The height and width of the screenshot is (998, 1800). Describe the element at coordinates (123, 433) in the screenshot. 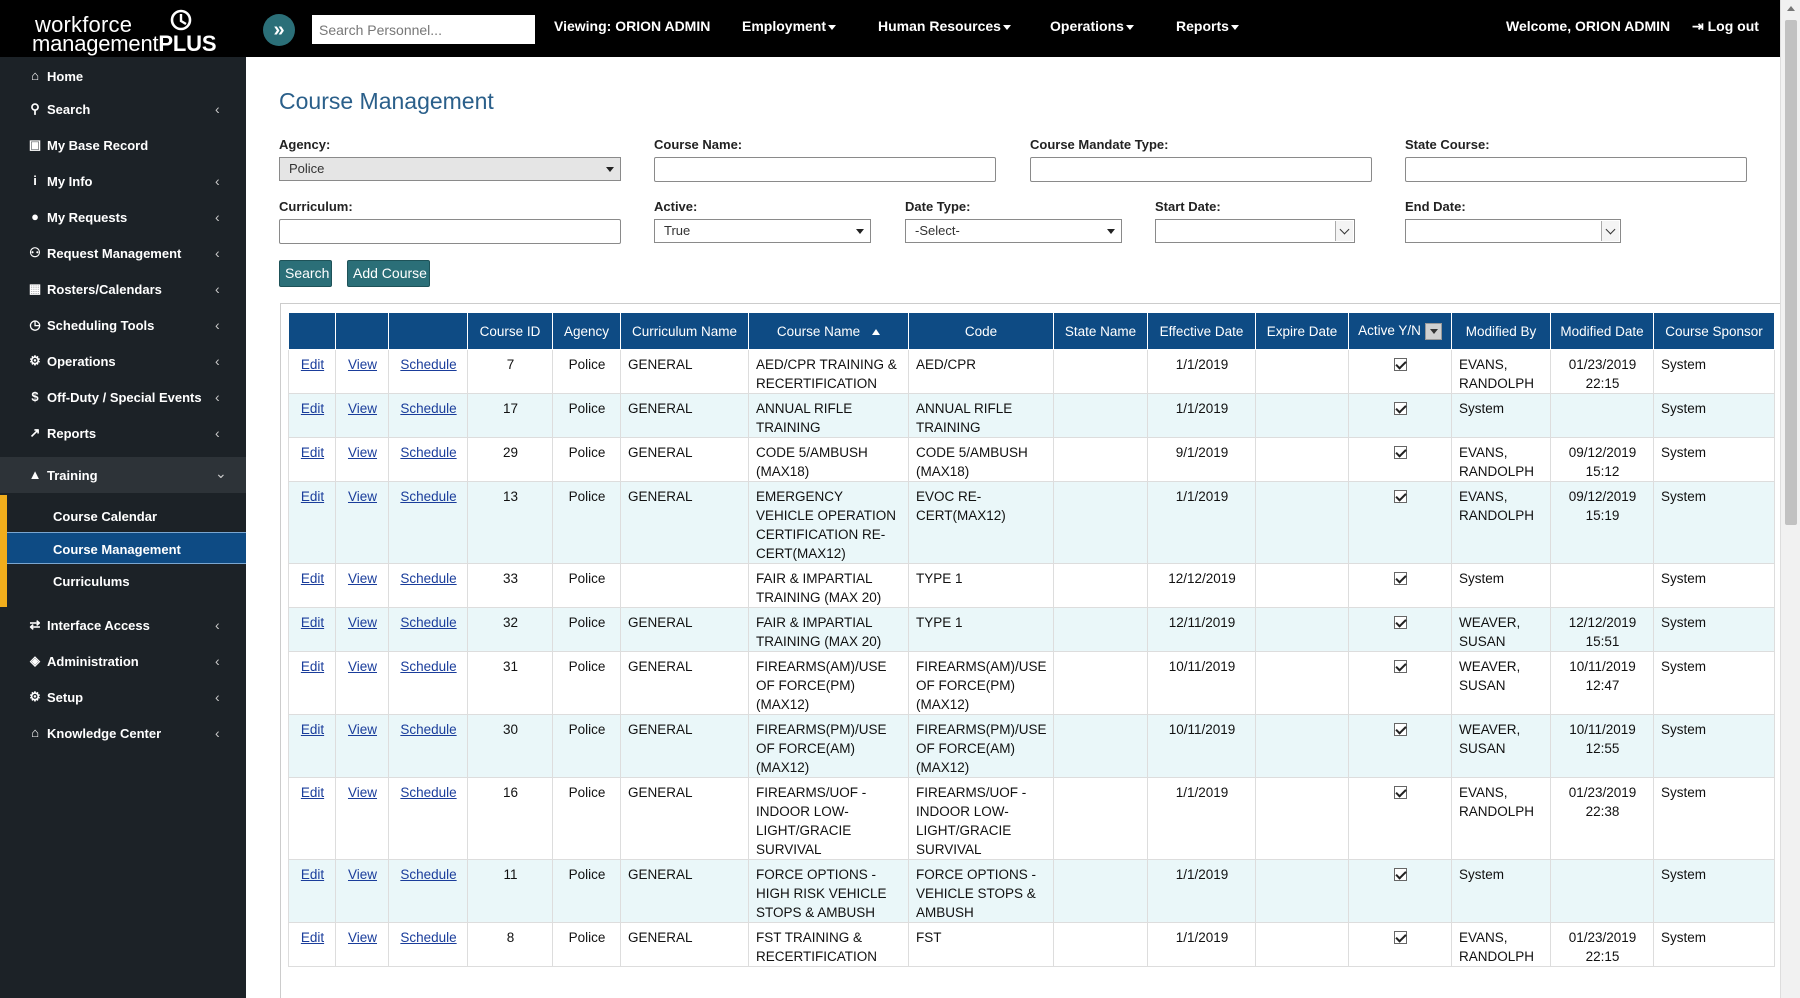

I see `sidebar-item-reports: ↗ Reports ‹` at that location.